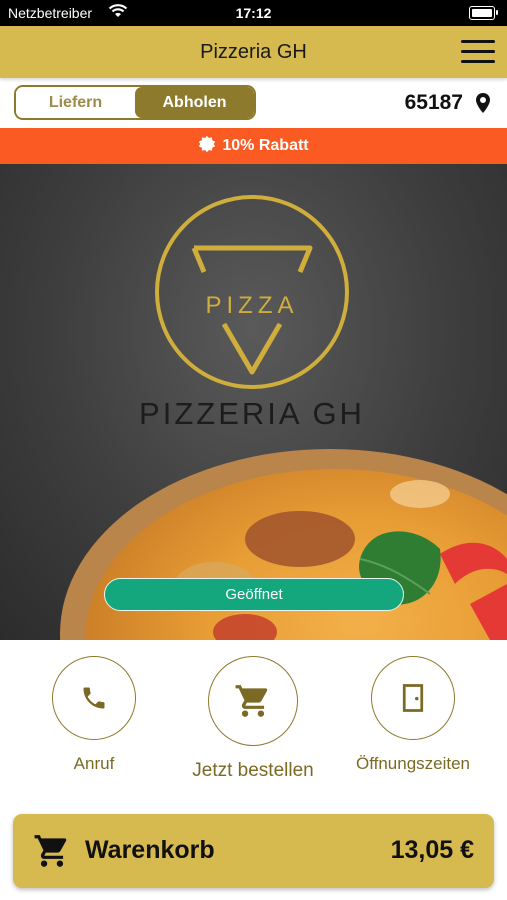 The image size is (507, 900). Describe the element at coordinates (75, 102) in the screenshot. I see `toggle-liefern: Liefern` at that location.